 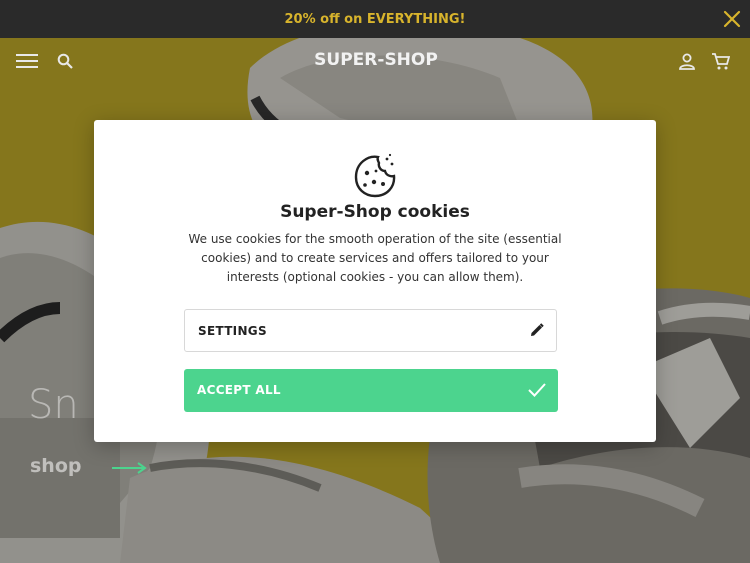 What do you see at coordinates (27, 63) in the screenshot?
I see `hamburger-menu-icon` at bounding box center [27, 63].